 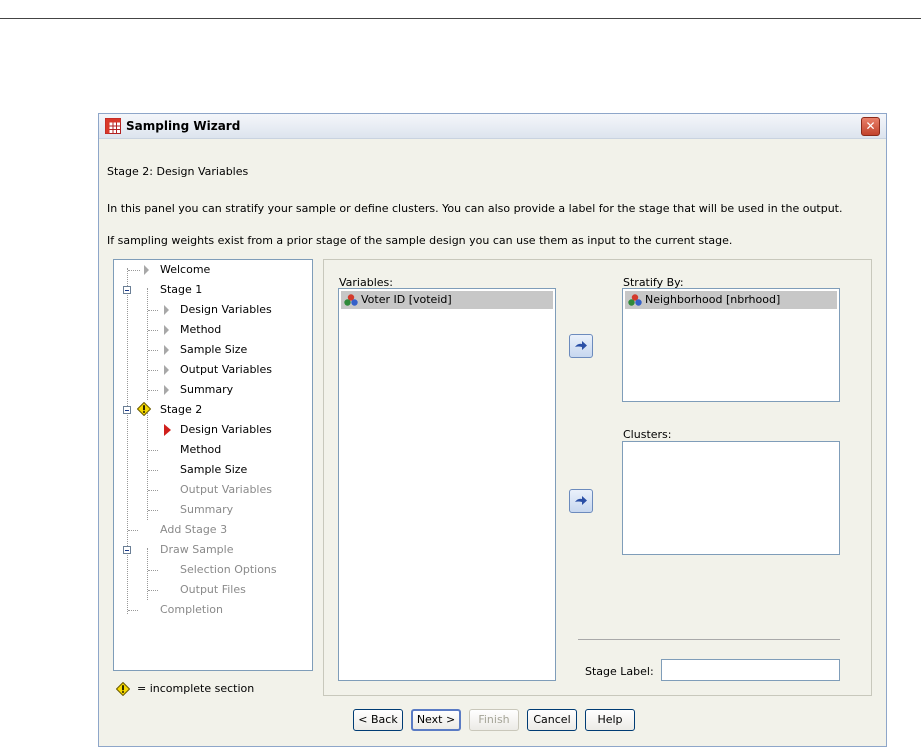 I want to click on move-to-clusters-button, so click(x=581, y=501).